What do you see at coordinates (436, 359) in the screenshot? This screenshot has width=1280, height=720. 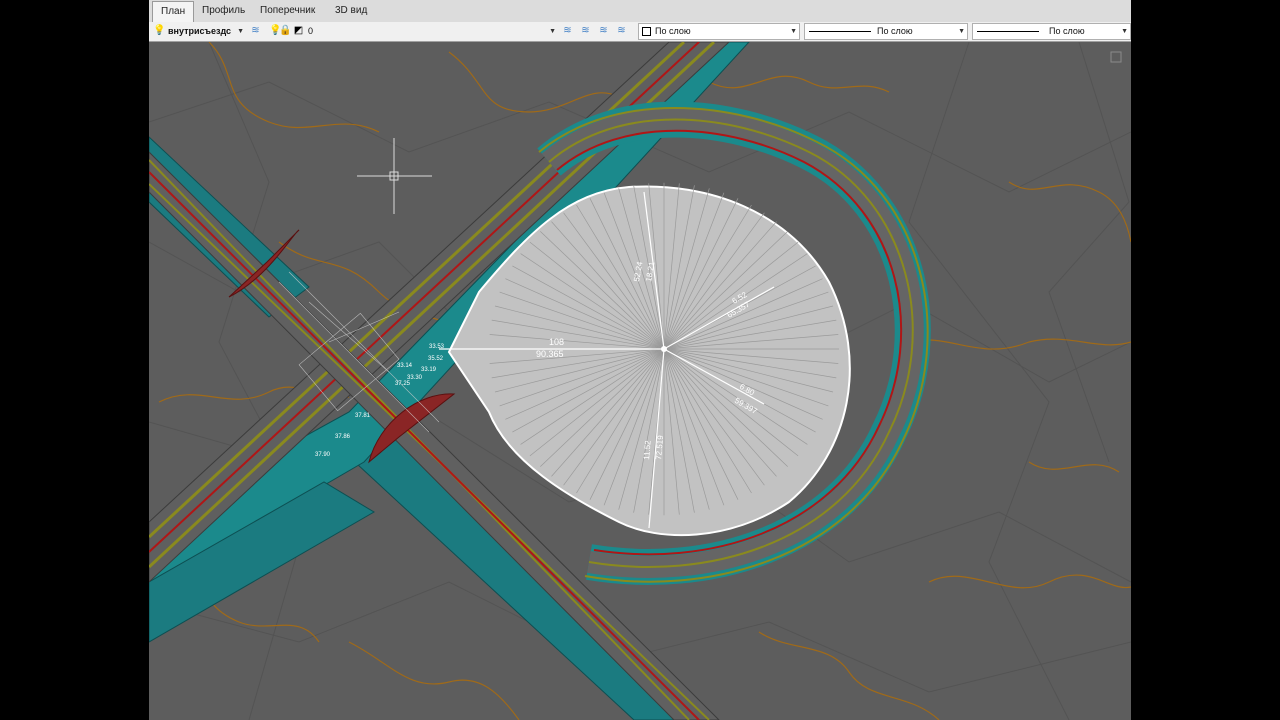 I see `elevation-label: 35.52` at bounding box center [436, 359].